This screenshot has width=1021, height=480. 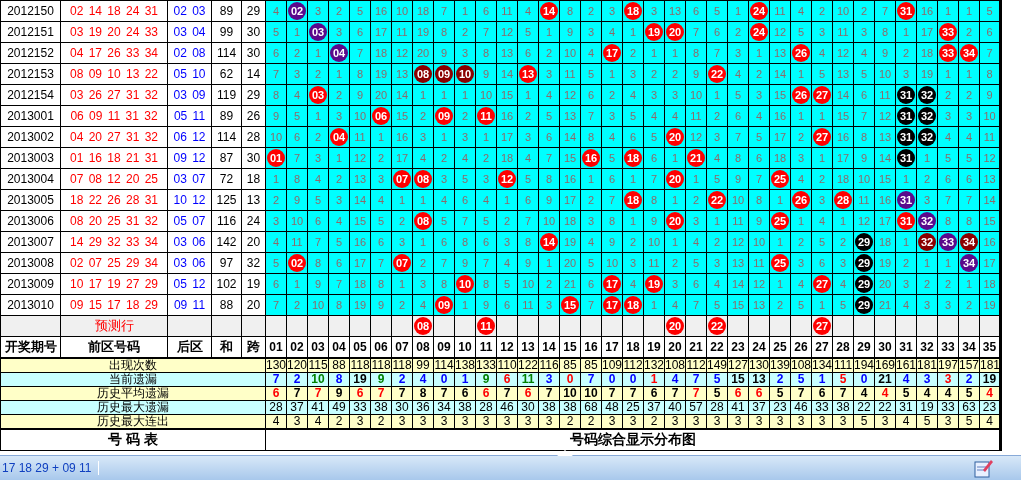 What do you see at coordinates (423, 11) in the screenshot?
I see `omission-count: 18` at bounding box center [423, 11].